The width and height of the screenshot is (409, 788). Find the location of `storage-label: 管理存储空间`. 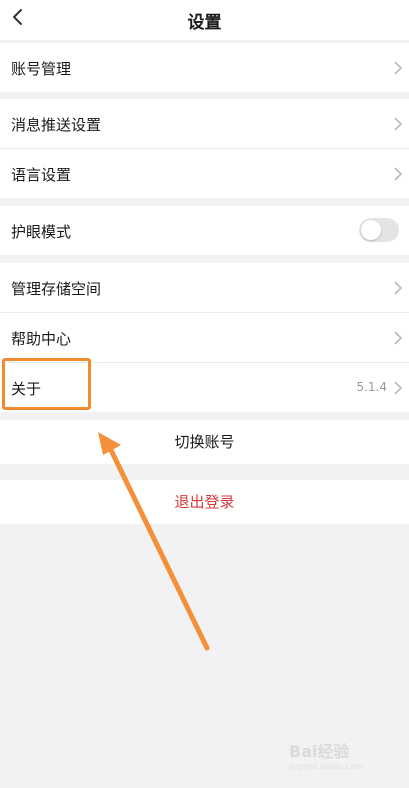

storage-label: 管理存储空间 is located at coordinates (56, 289).